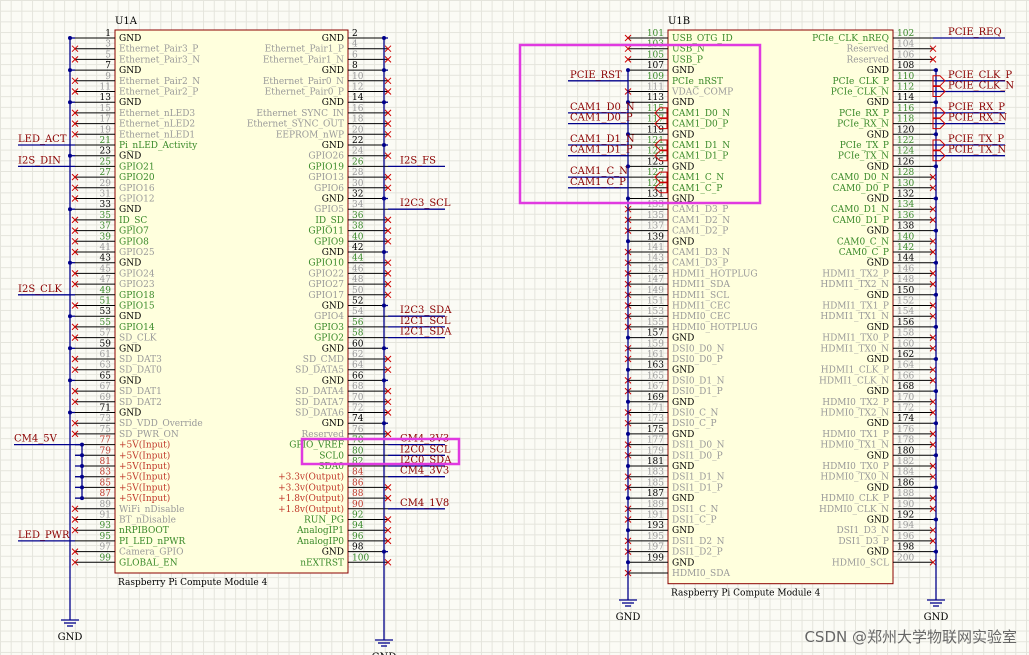  What do you see at coordinates (105, 516) in the screenshot?
I see `pin-number: 91` at bounding box center [105, 516].